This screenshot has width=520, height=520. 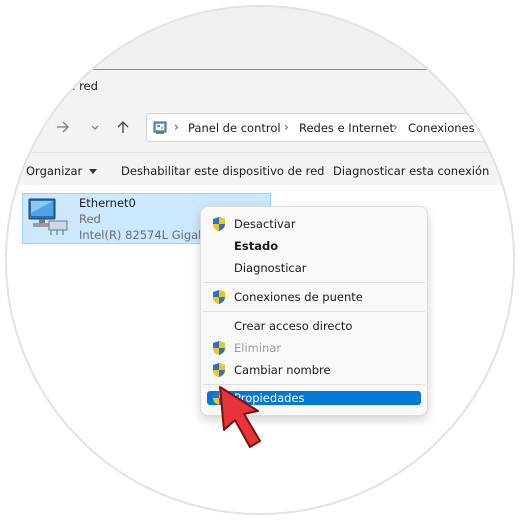 I want to click on menu-item-estado: Estado, so click(x=314, y=246).